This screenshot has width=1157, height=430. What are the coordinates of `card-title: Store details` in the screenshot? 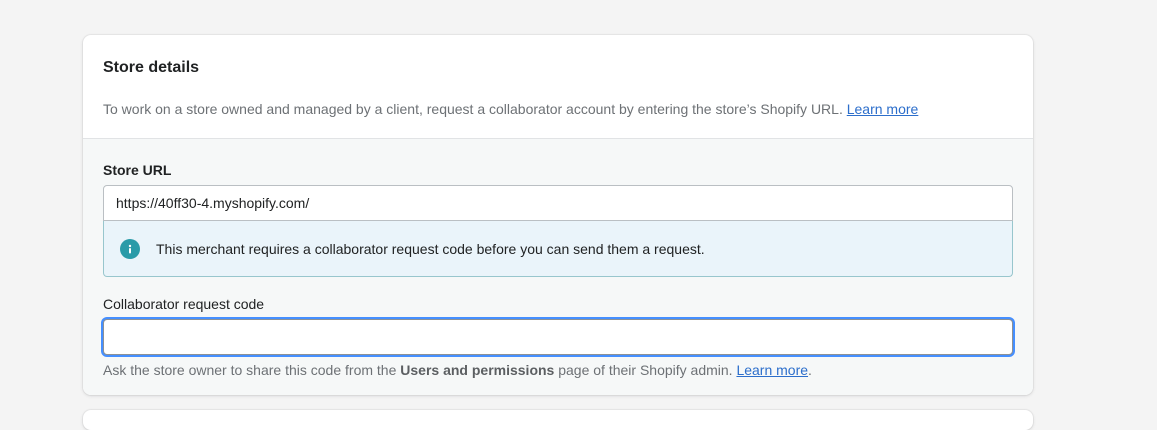 It's located at (151, 67).